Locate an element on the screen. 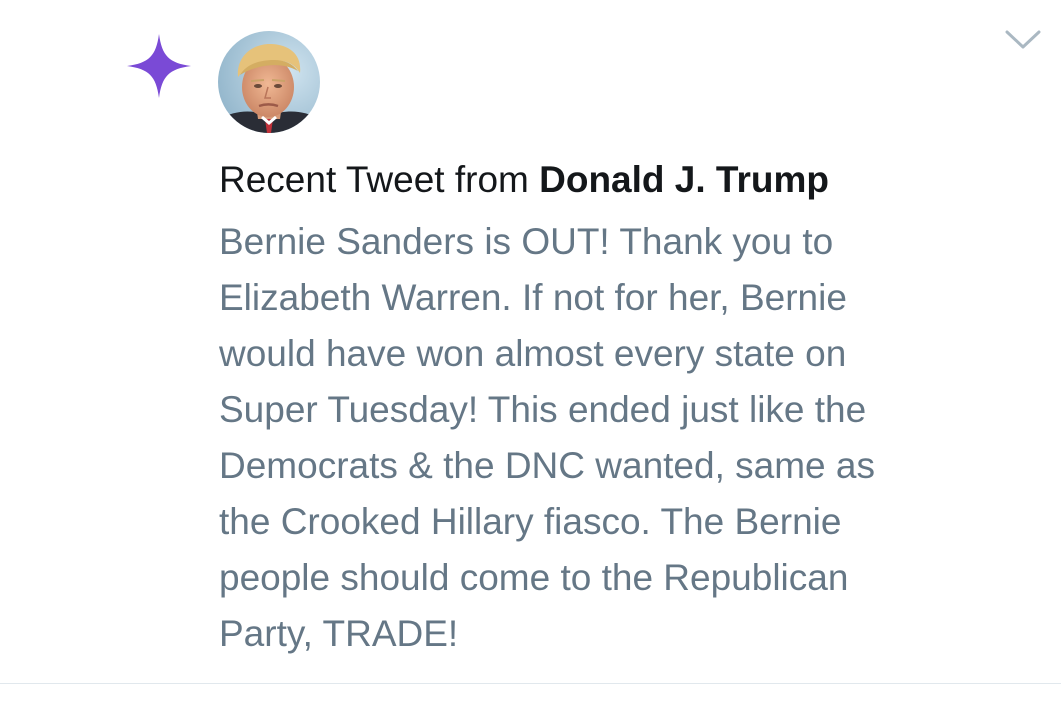 The height and width of the screenshot is (701, 1061). notification-headline: Recent Tweet from Donald J. Trump is located at coordinates (524, 180).